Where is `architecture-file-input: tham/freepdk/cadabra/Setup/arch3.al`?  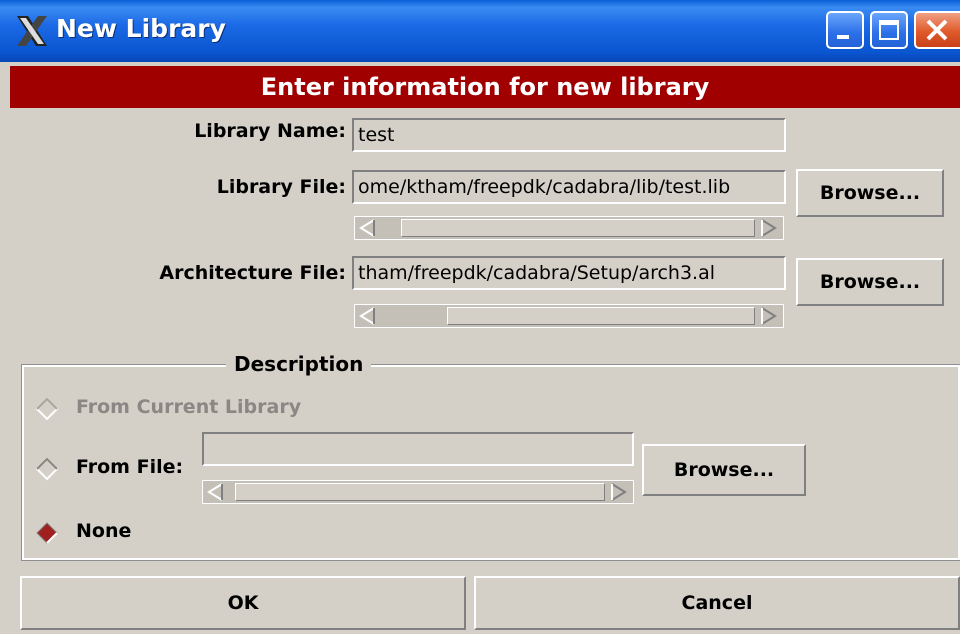 architecture-file-input: tham/freepdk/cadabra/Setup/arch3.al is located at coordinates (569, 273).